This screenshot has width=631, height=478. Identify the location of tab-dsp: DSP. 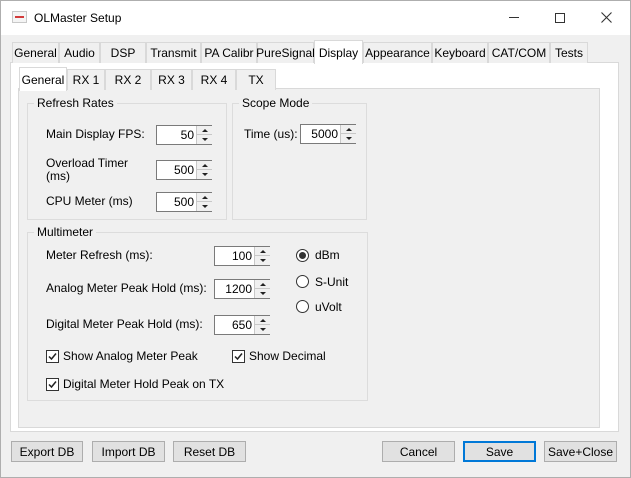
(123, 52).